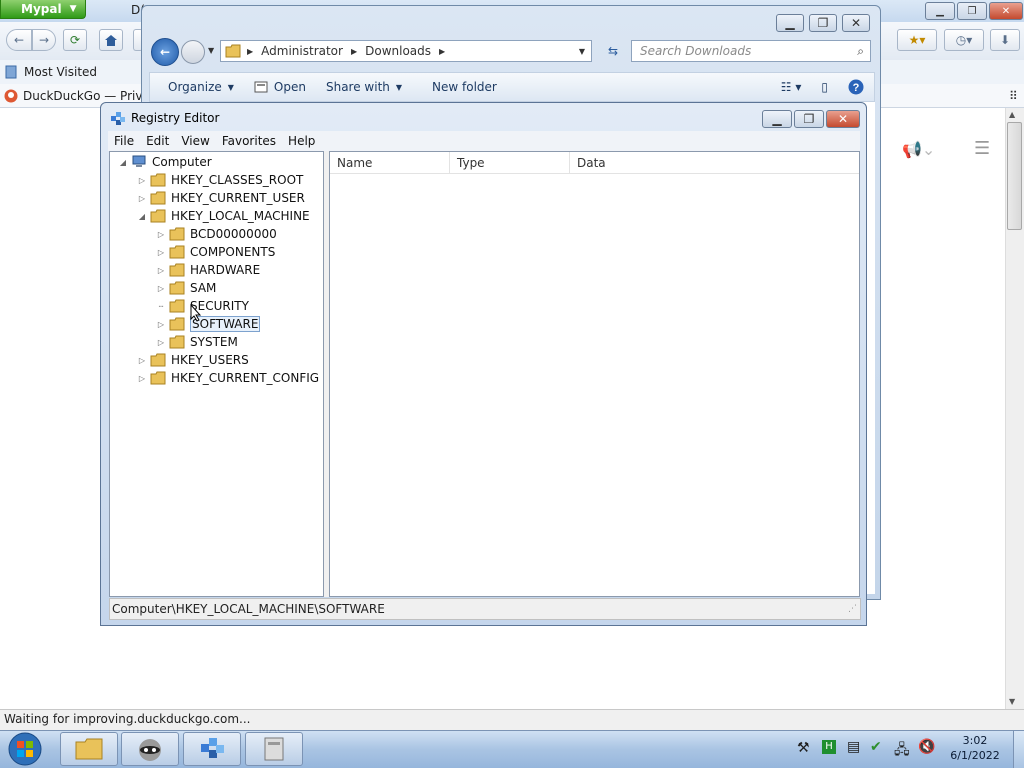 The image size is (1024, 768). I want to click on regedit-close-button: ✕, so click(843, 119).